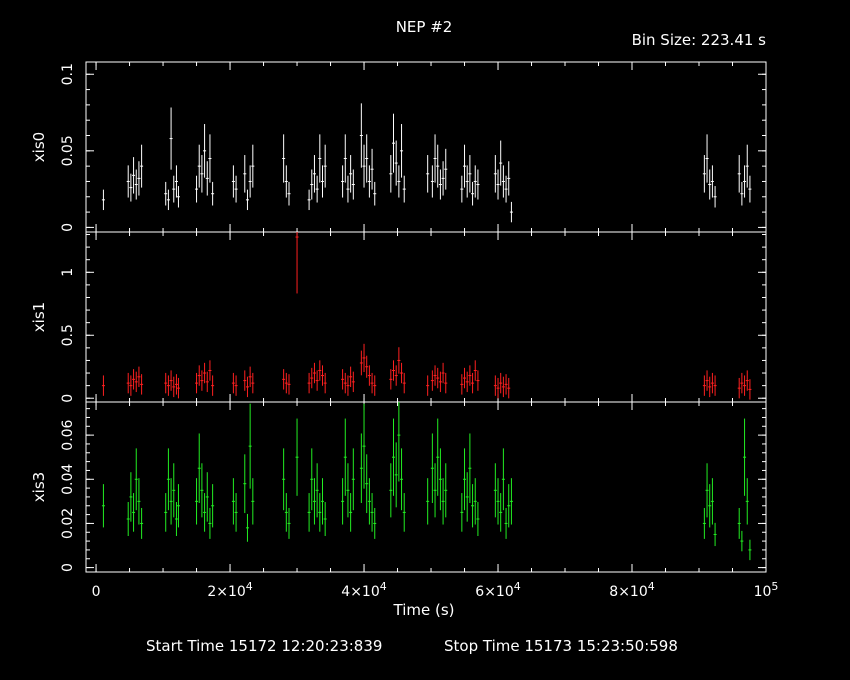  What do you see at coordinates (264, 646) in the screenshot?
I see `start-time-label: Start Time 15172 12:20:23:839` at bounding box center [264, 646].